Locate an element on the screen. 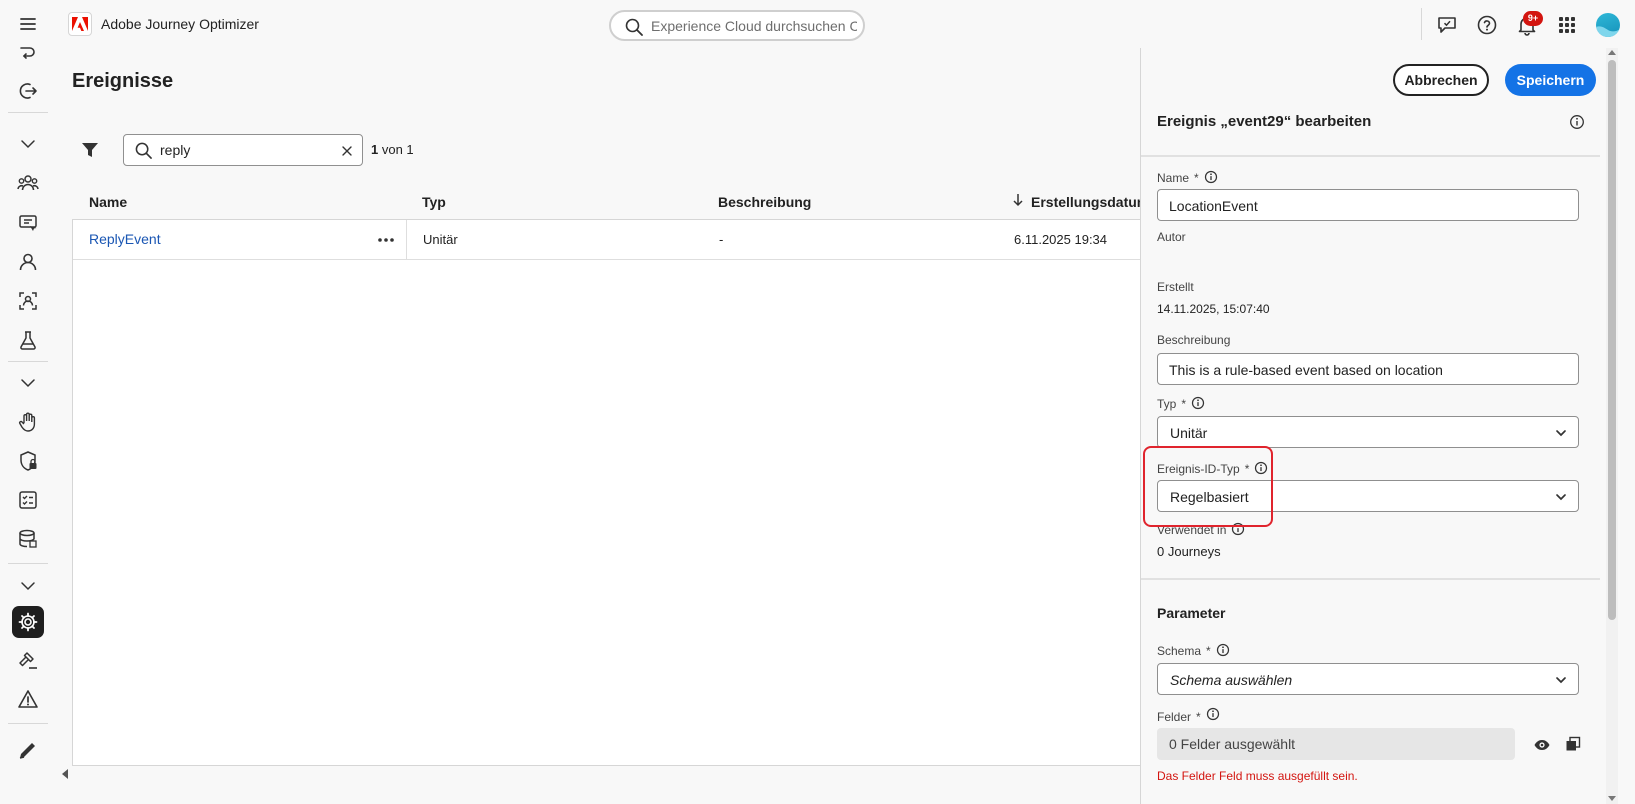  table-row: ReplyEvent Unitär - 6.11.2025 19:34 is located at coordinates (607, 240).